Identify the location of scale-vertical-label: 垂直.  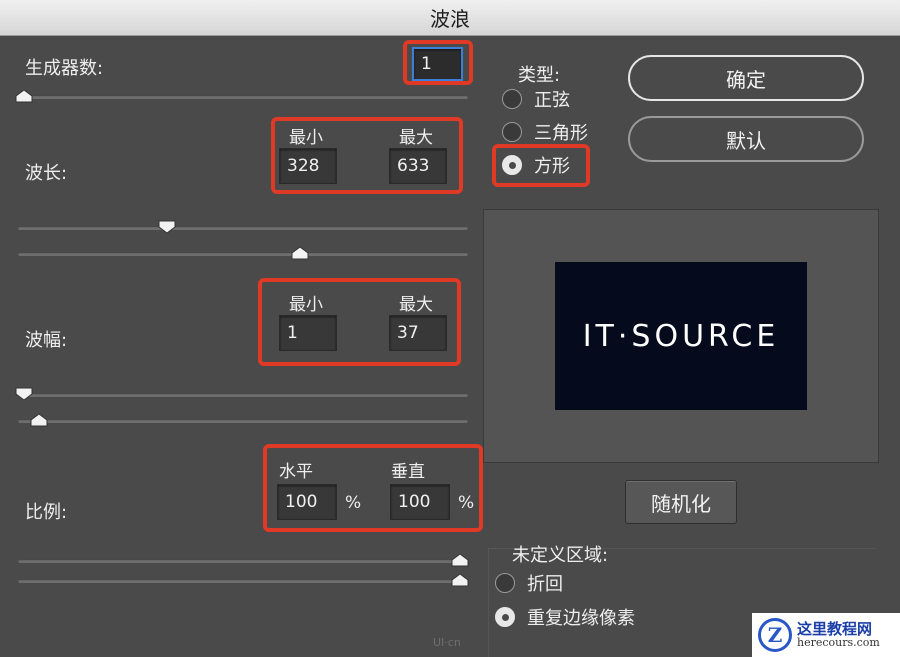
(408, 472).